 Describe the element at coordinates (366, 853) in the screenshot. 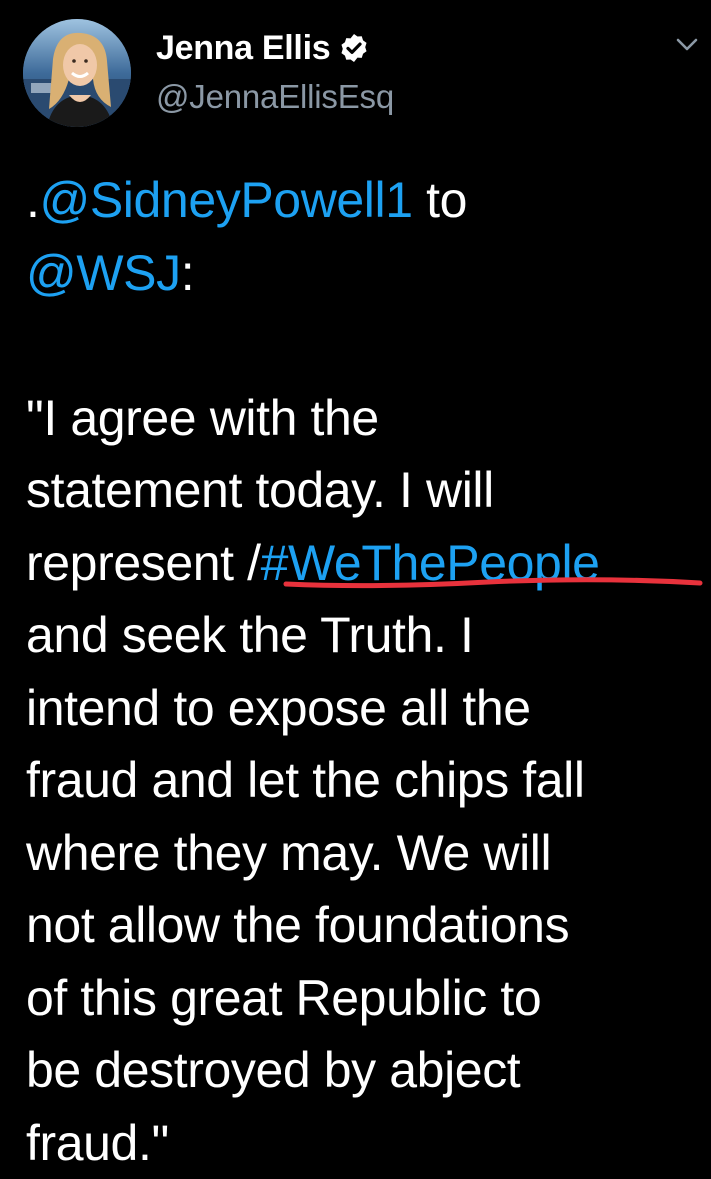

I see `tweet-line: where they may. We will` at that location.